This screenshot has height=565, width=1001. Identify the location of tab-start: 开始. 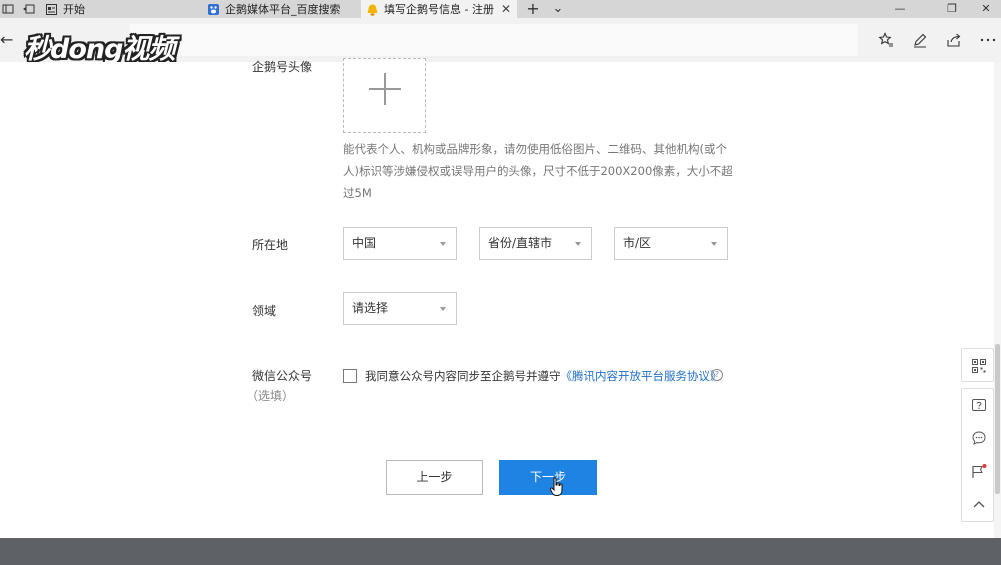
(120, 9).